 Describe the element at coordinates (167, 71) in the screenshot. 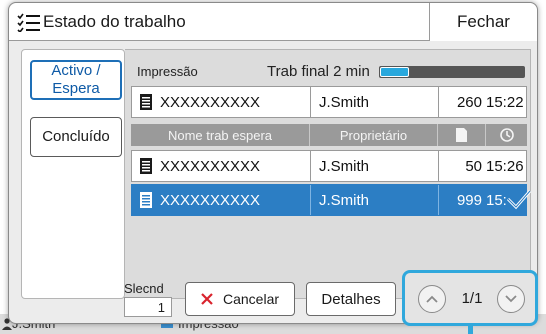

I see `printing-section-label: Impressão` at that location.